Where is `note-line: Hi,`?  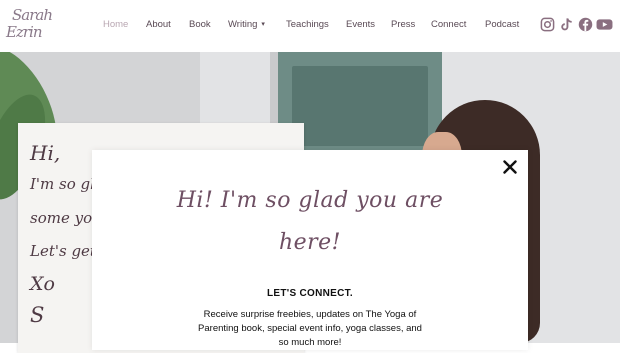
note-line: Hi, is located at coordinates (45, 153).